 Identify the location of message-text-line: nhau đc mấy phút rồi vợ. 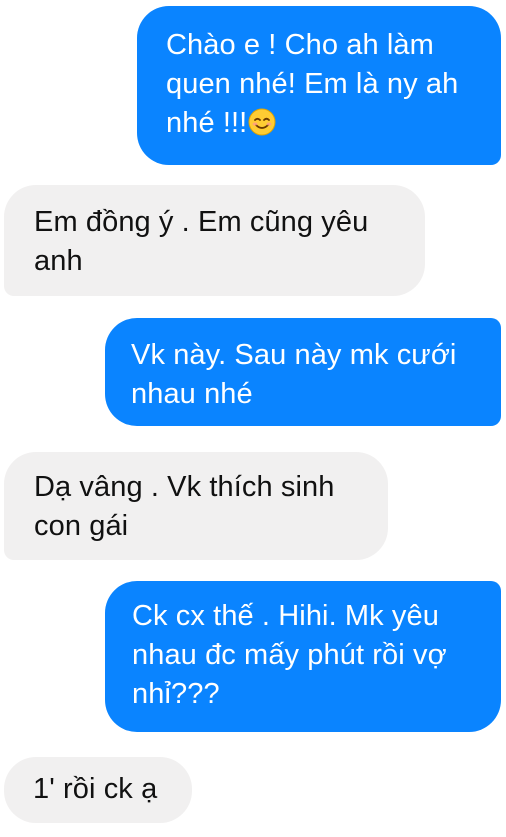
(289, 655).